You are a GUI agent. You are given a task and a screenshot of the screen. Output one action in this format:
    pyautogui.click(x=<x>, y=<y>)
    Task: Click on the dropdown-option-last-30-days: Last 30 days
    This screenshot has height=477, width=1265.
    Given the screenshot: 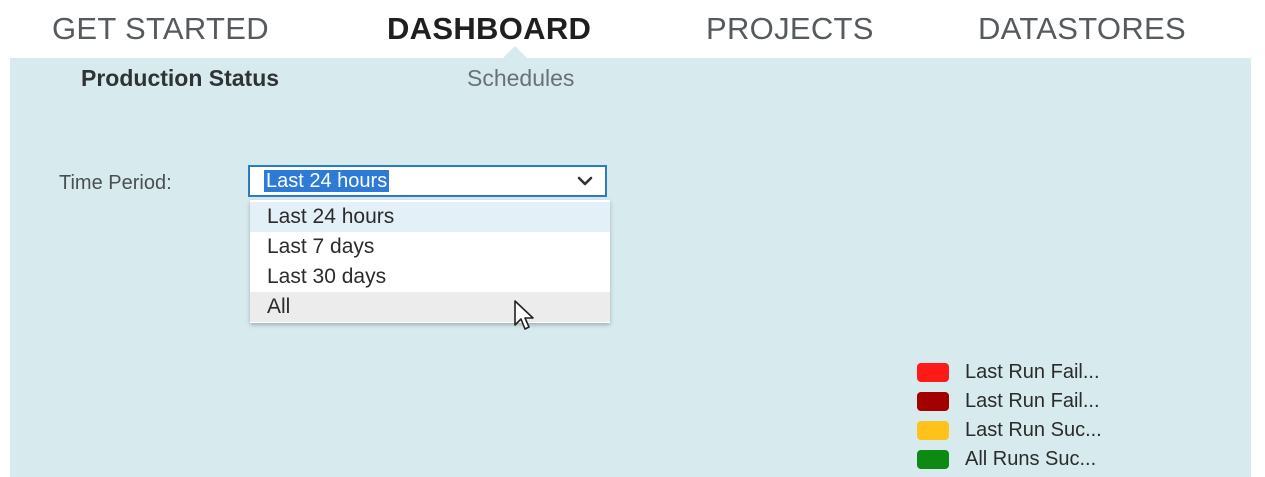 What is the action you would take?
    pyautogui.click(x=430, y=277)
    